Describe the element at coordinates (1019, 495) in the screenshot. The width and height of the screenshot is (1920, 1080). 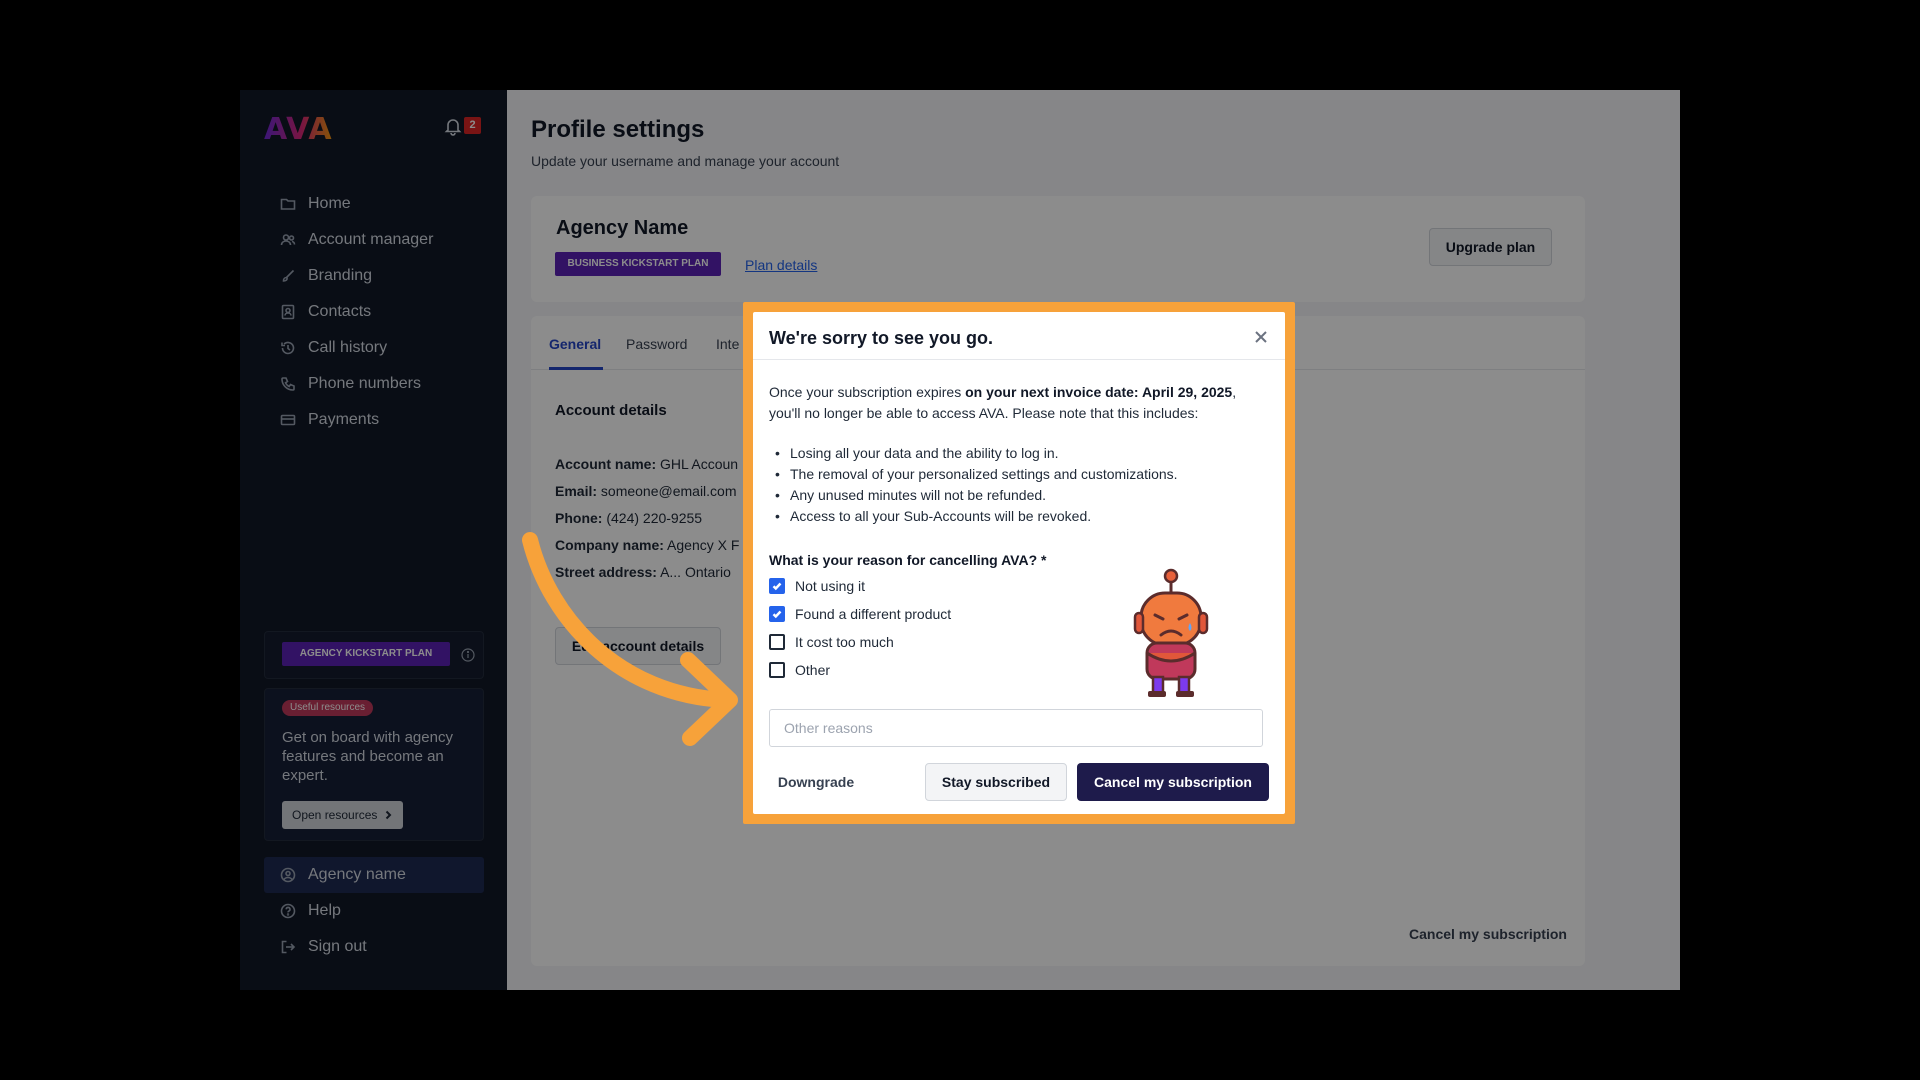
I see `list-item: Any unused minutes will not be refunded.` at that location.